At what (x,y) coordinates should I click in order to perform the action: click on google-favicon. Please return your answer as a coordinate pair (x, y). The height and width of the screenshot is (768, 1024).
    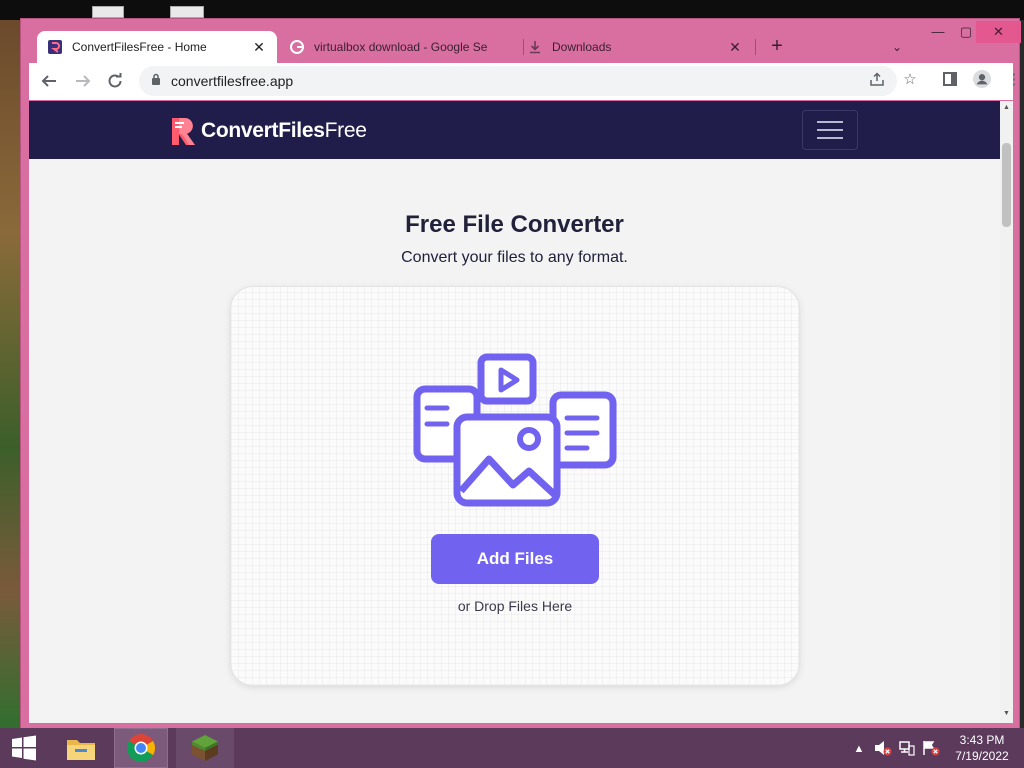
    Looking at the image, I should click on (297, 47).